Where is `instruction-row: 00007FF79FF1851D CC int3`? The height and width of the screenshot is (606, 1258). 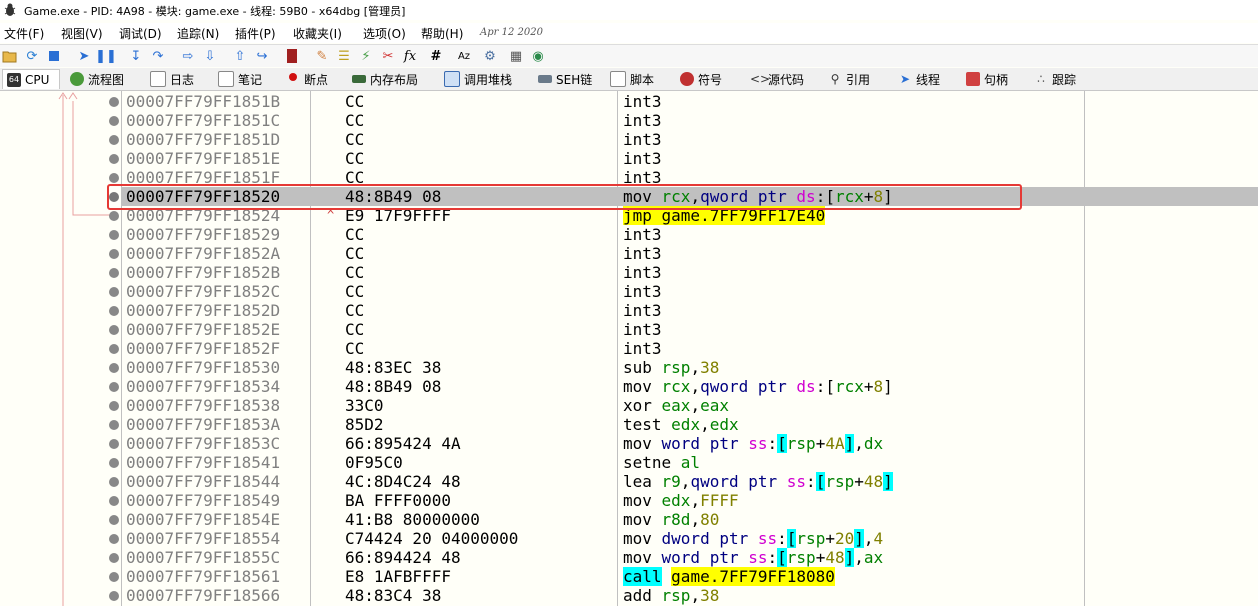 instruction-row: 00007FF79FF1851D CC int3 is located at coordinates (689, 139).